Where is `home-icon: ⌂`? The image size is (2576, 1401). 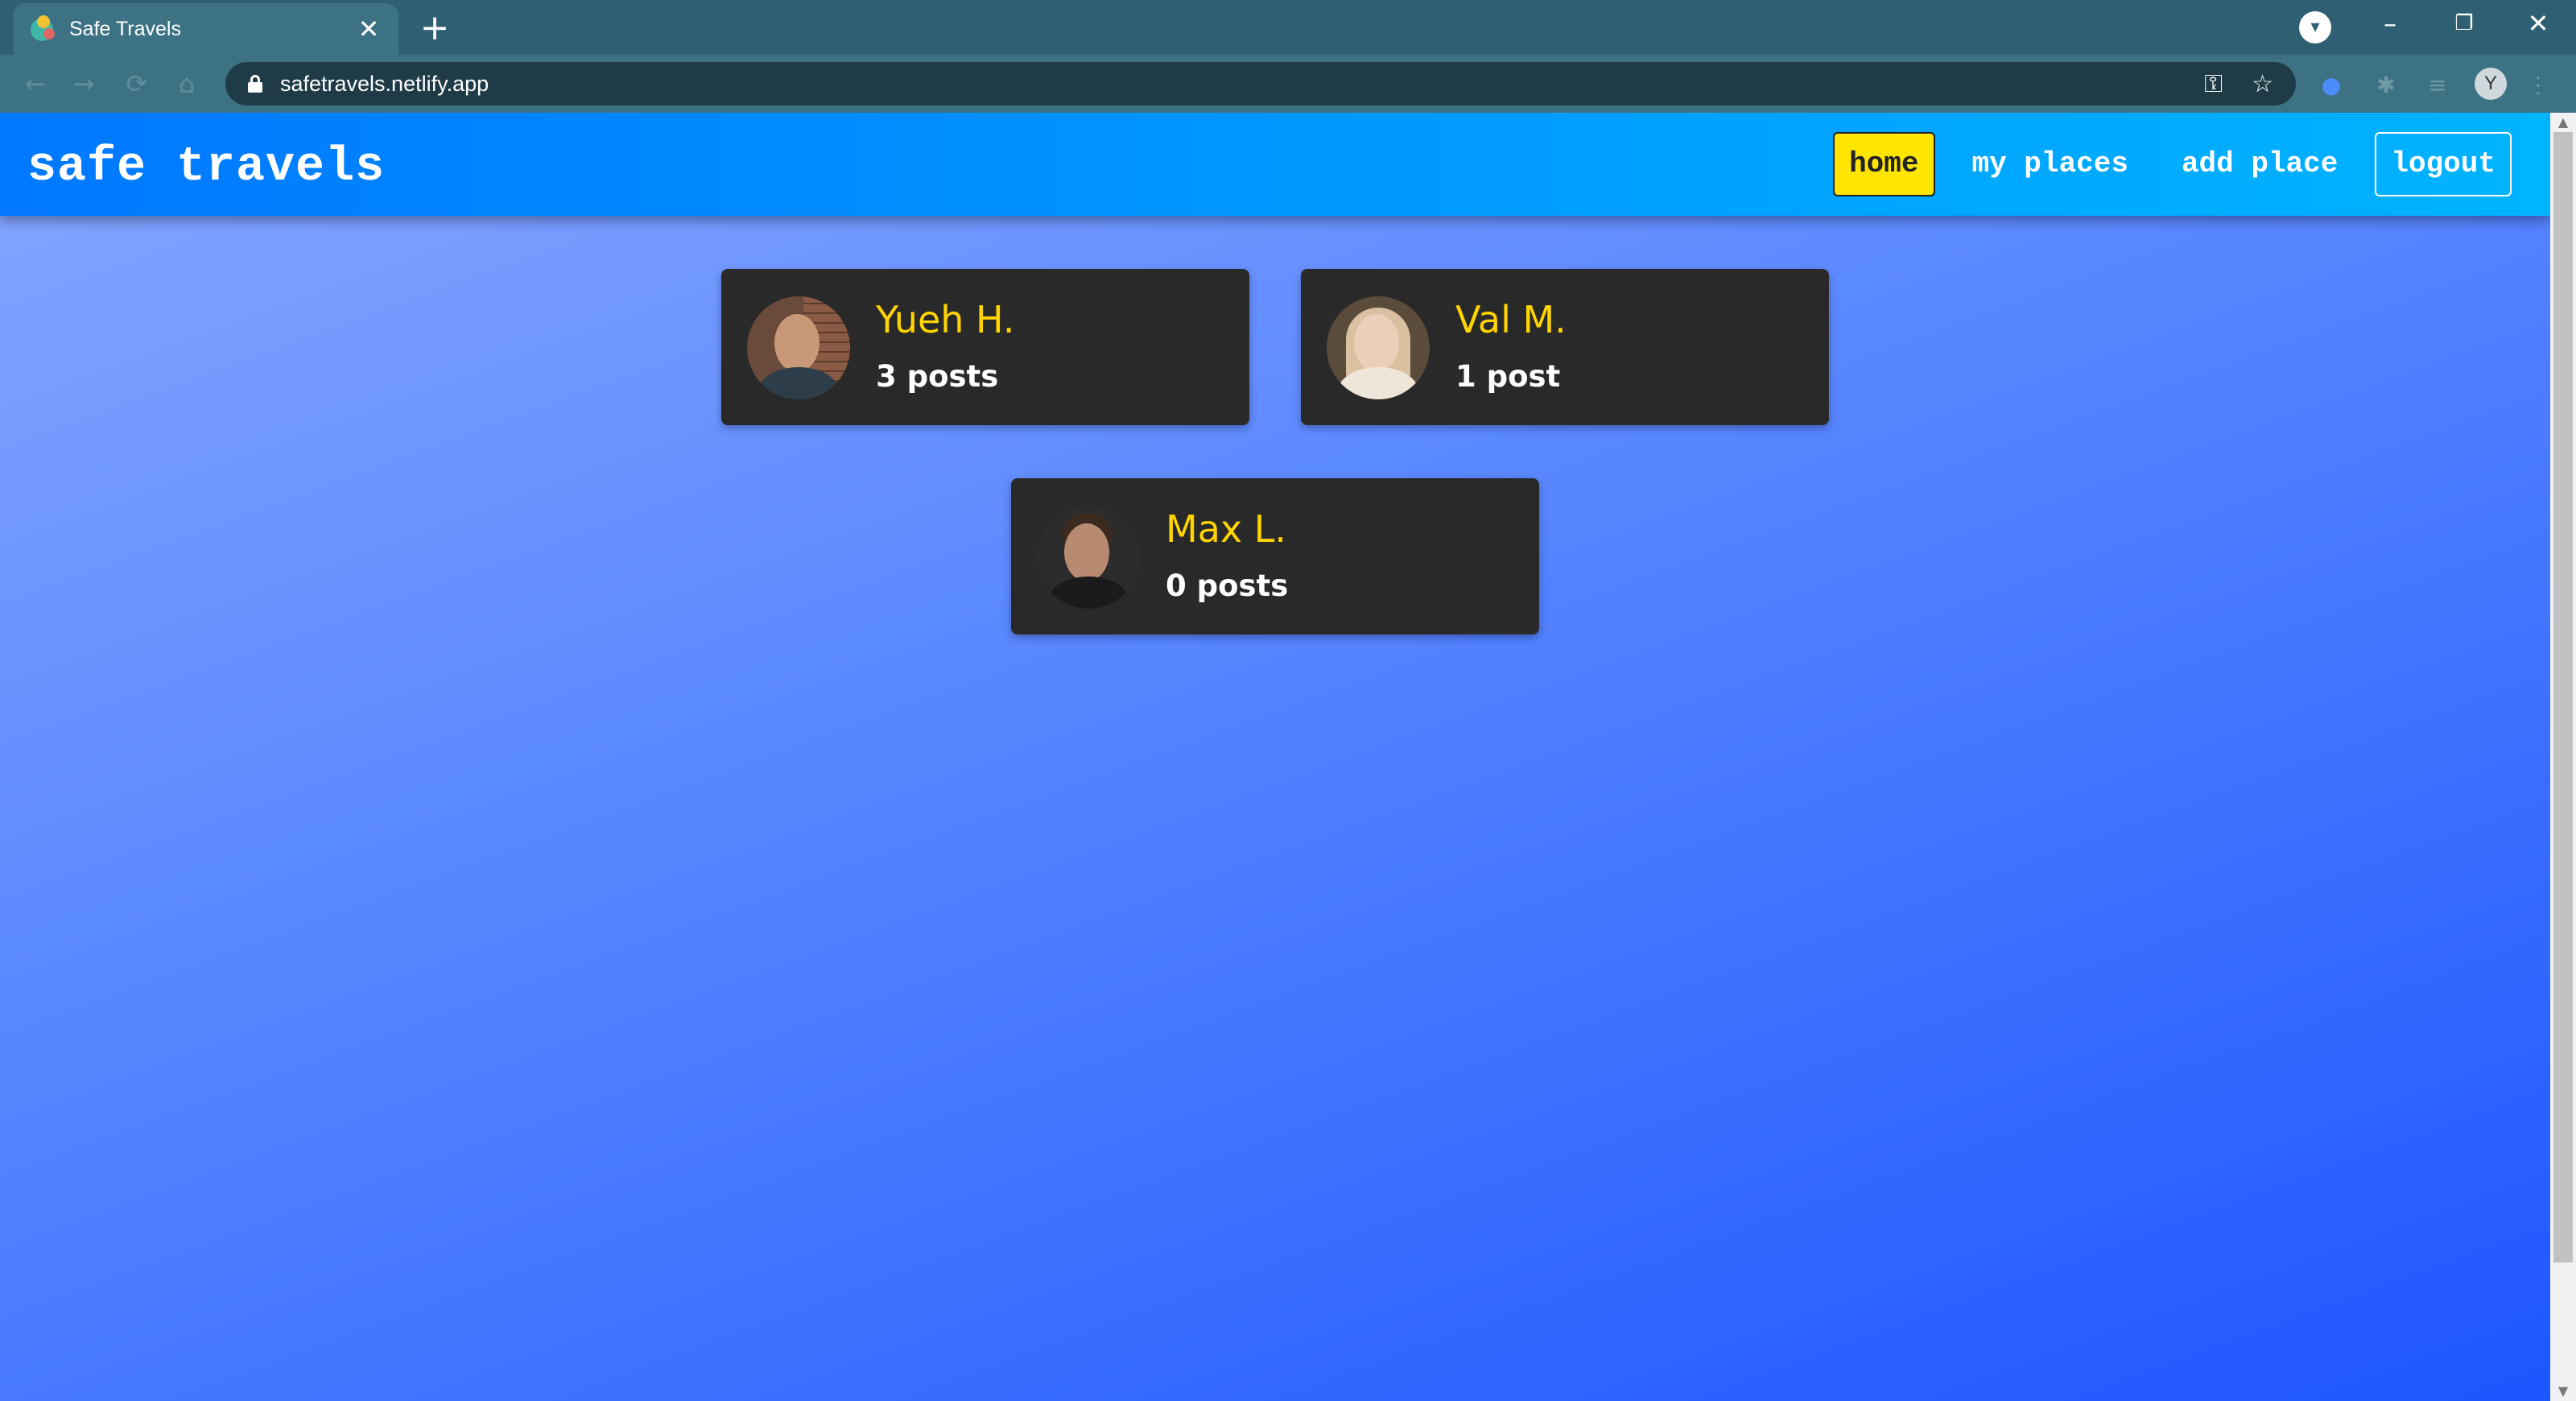
home-icon: ⌂ is located at coordinates (186, 84).